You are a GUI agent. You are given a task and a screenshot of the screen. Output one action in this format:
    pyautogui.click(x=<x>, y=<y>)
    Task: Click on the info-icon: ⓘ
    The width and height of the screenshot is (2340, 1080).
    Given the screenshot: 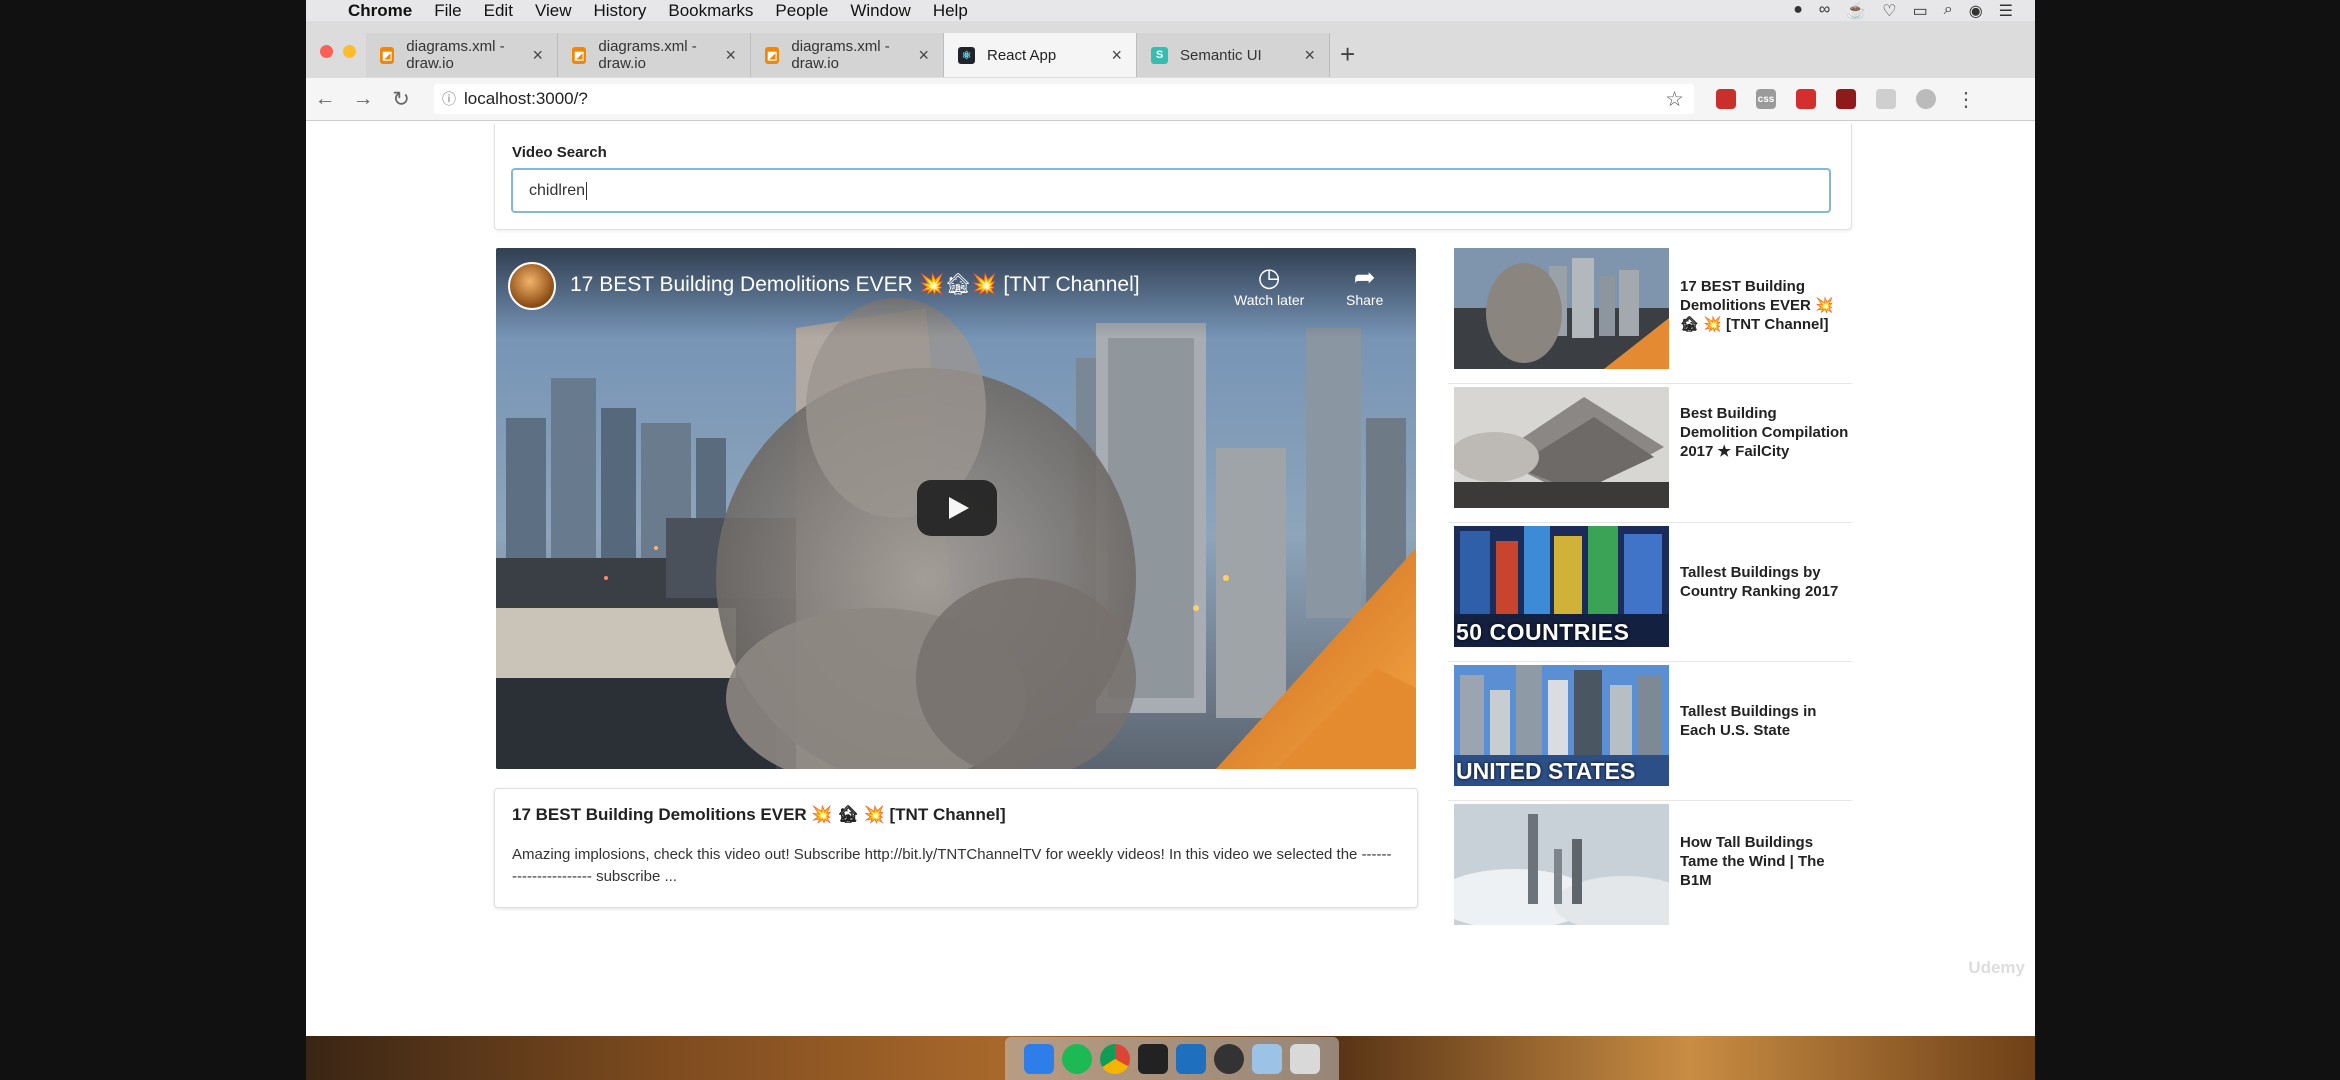 What is the action you would take?
    pyautogui.click(x=449, y=99)
    